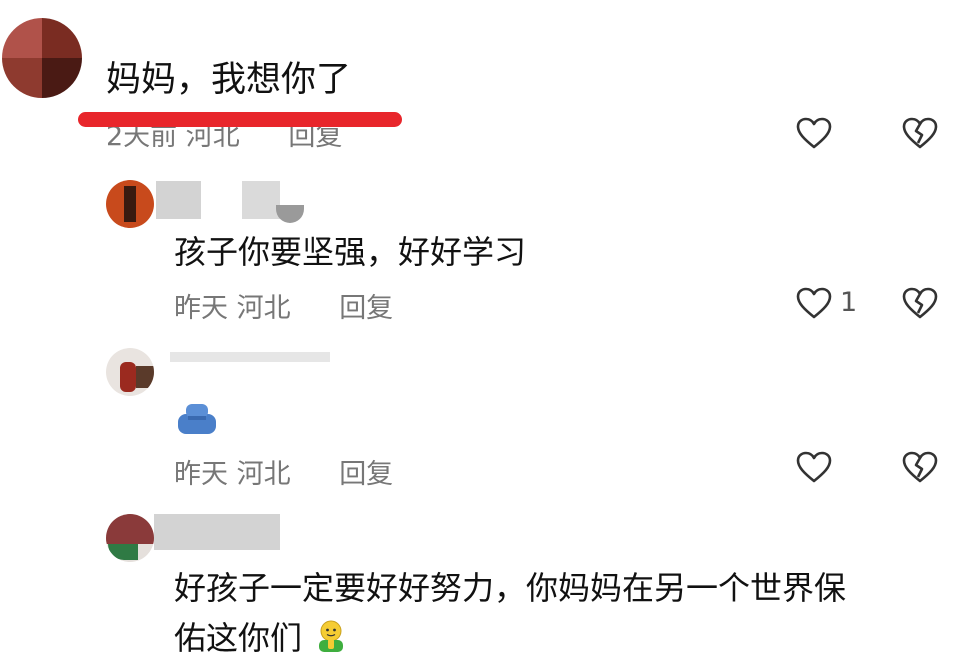 The width and height of the screenshot is (960, 661). I want to click on praying-emoji-icon, so click(331, 636).